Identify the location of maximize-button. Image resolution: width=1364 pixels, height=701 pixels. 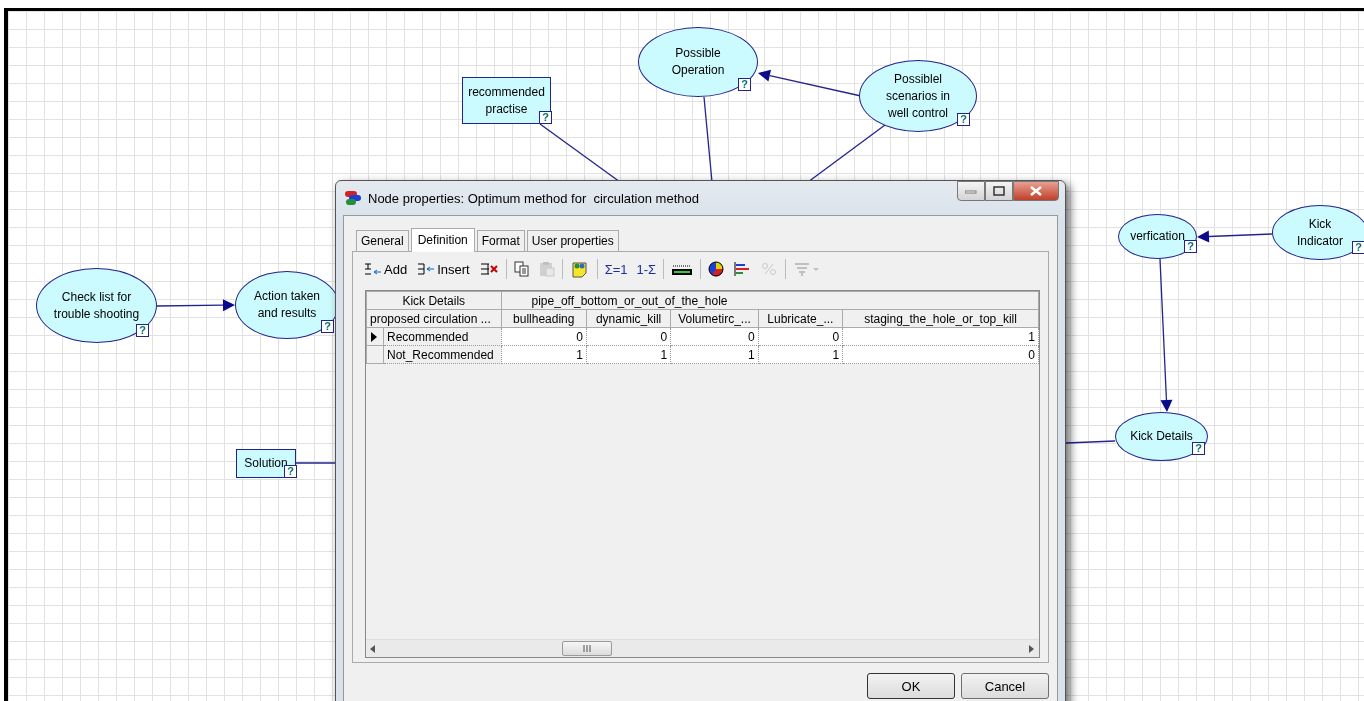
(999, 191).